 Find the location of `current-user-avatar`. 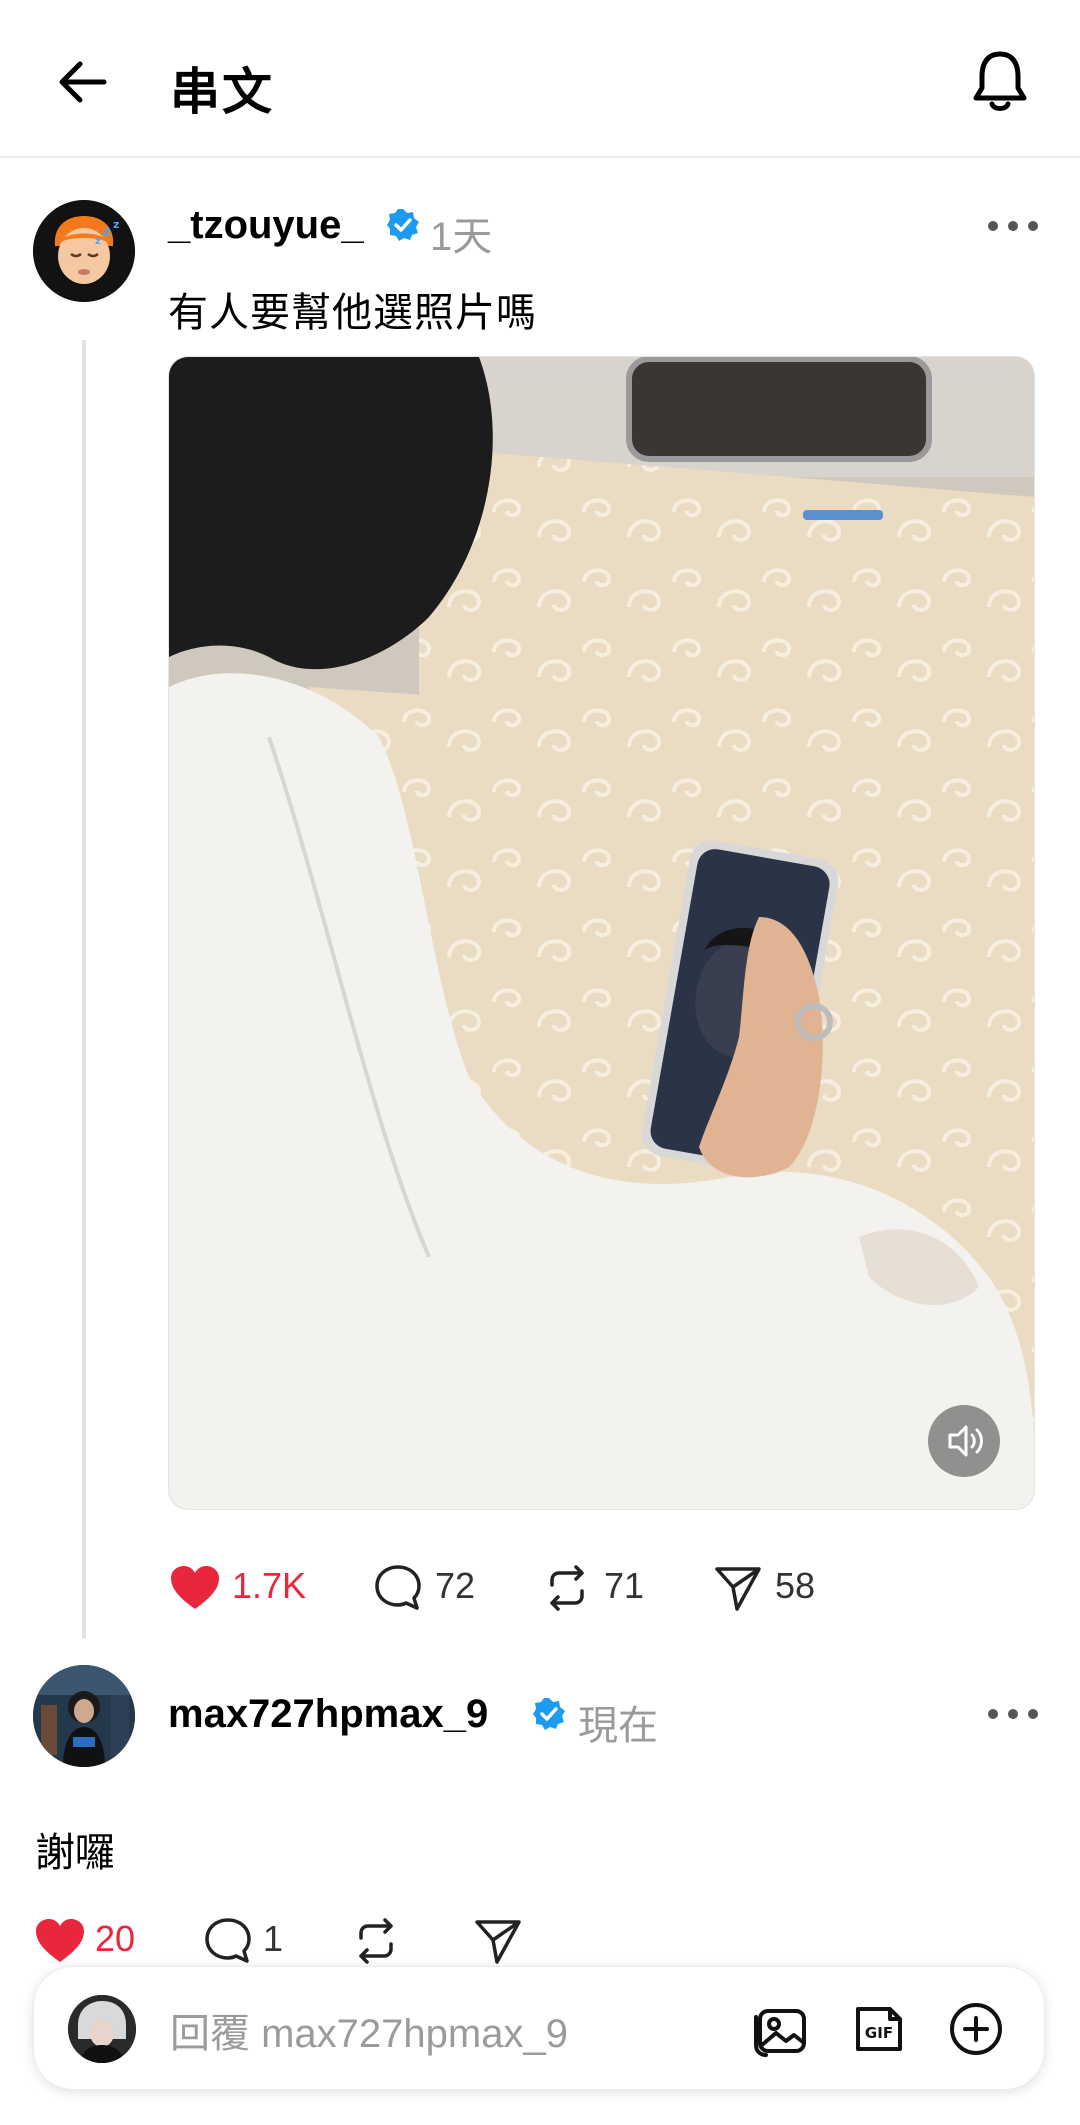

current-user-avatar is located at coordinates (102, 2029).